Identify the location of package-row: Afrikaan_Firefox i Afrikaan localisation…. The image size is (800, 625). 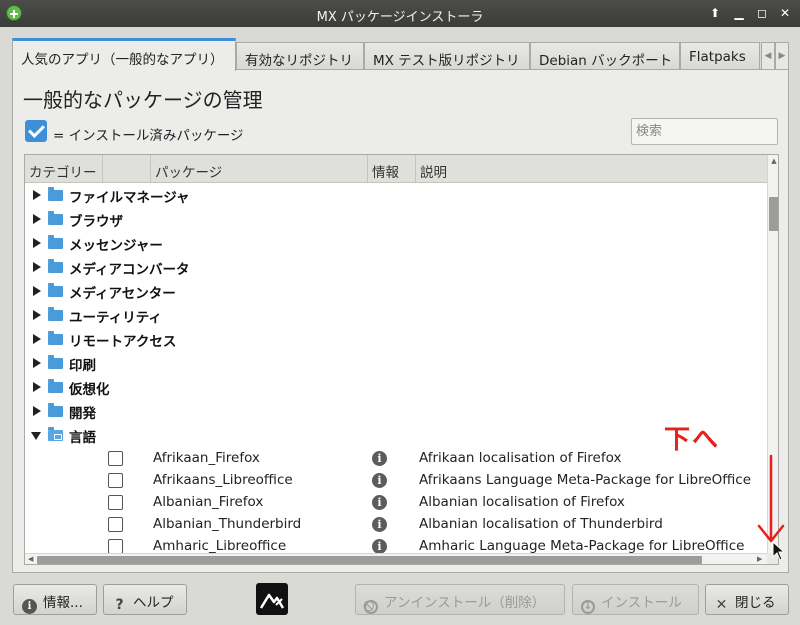
(396, 459).